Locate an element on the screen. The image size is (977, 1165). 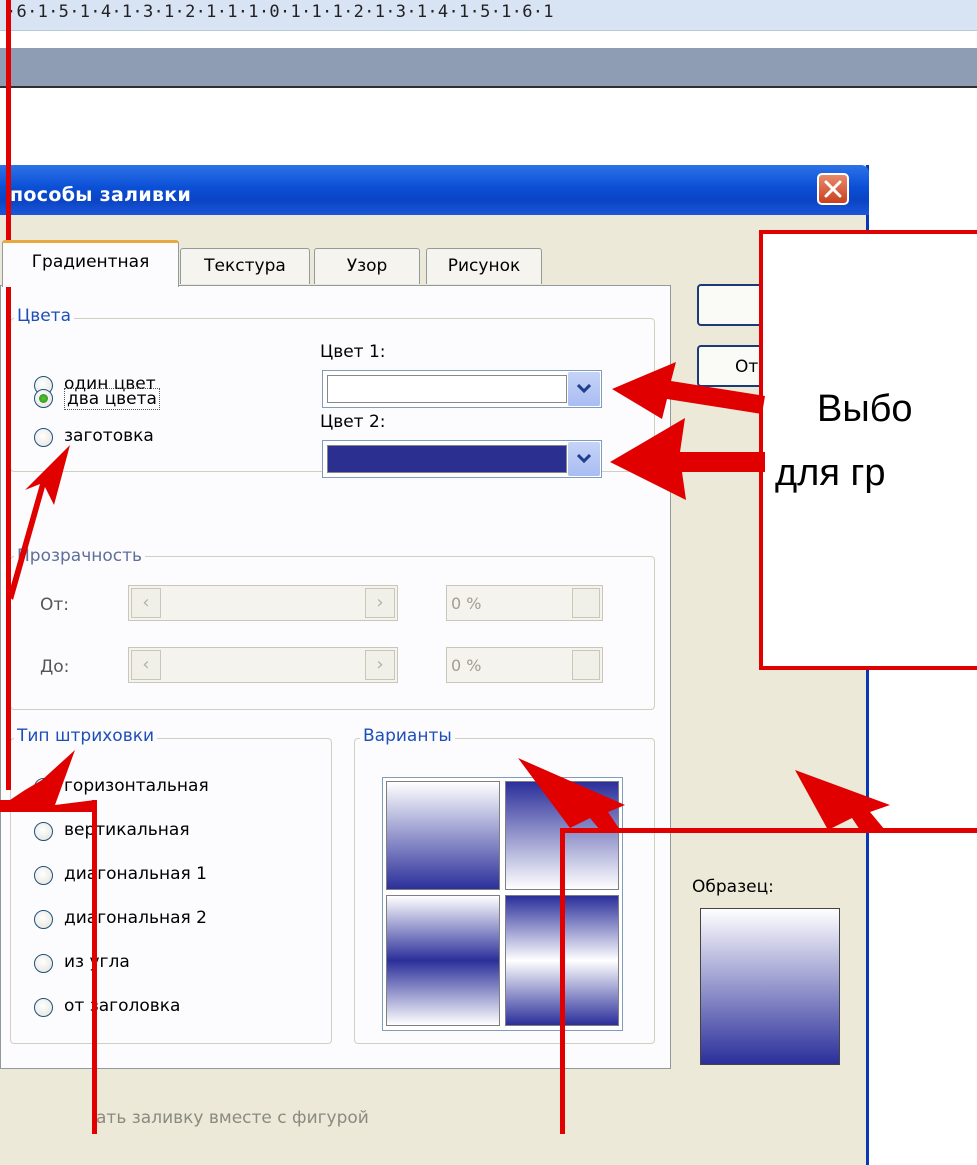
arrow-color1 is located at coordinates (688, 390).